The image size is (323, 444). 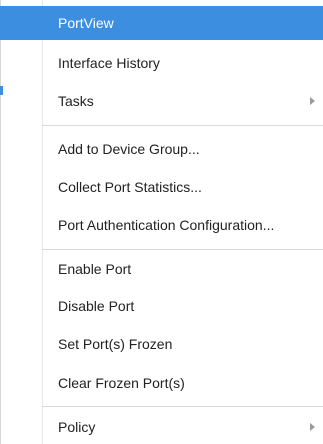 What do you see at coordinates (115, 344) in the screenshot?
I see `menu-item-label: Set Port(s) Frozen` at bounding box center [115, 344].